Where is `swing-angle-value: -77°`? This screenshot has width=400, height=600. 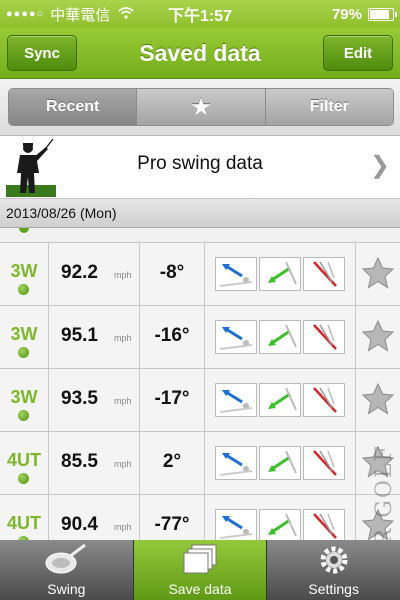
swing-angle-value: -77° is located at coordinates (172, 524).